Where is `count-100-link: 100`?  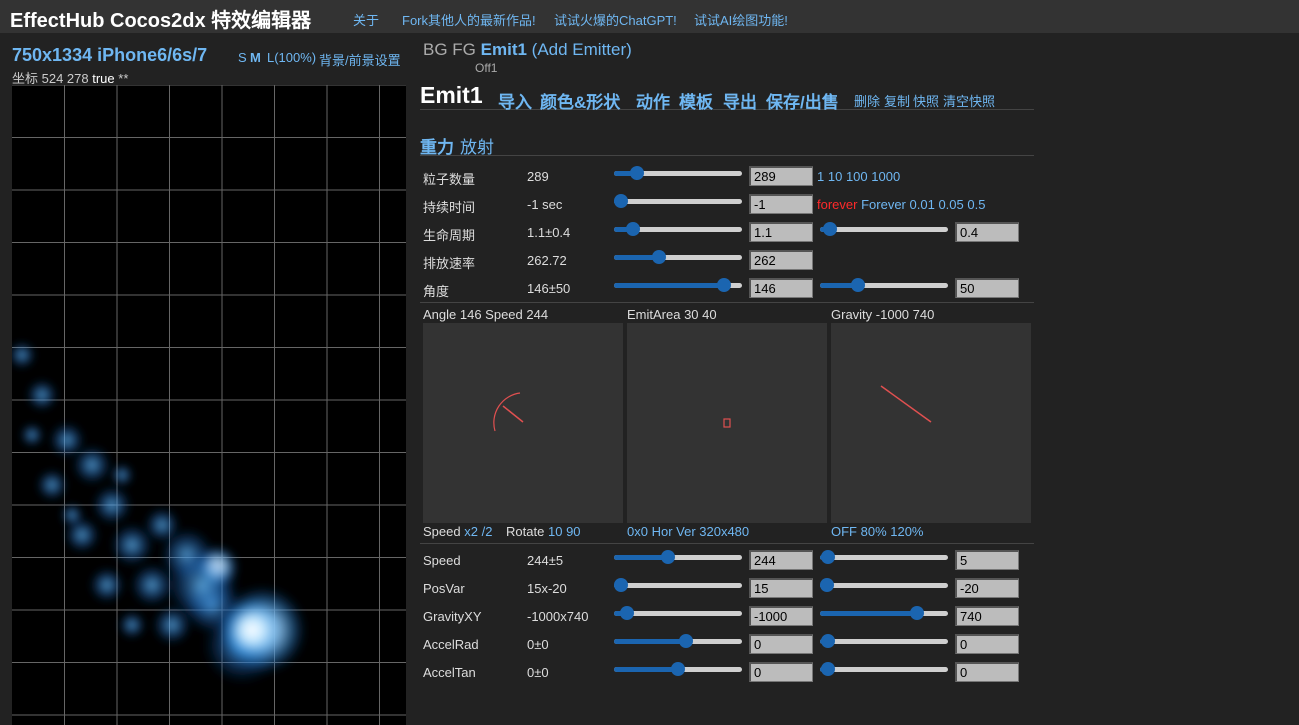
count-100-link: 100 is located at coordinates (857, 176).